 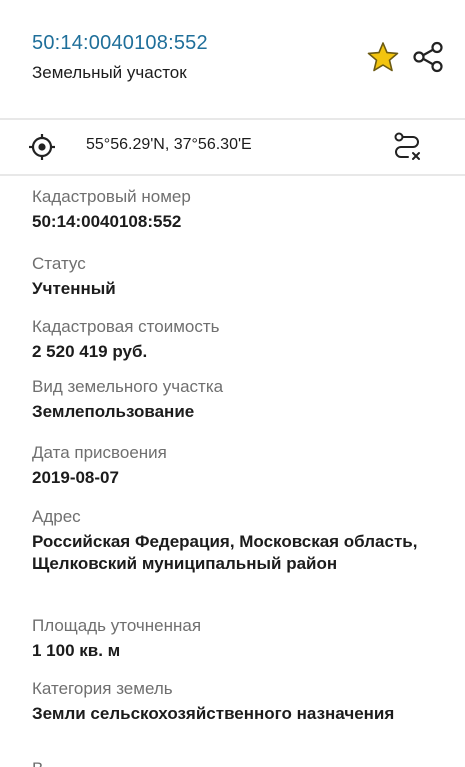 I want to click on field-label: Адрес, so click(x=56, y=516).